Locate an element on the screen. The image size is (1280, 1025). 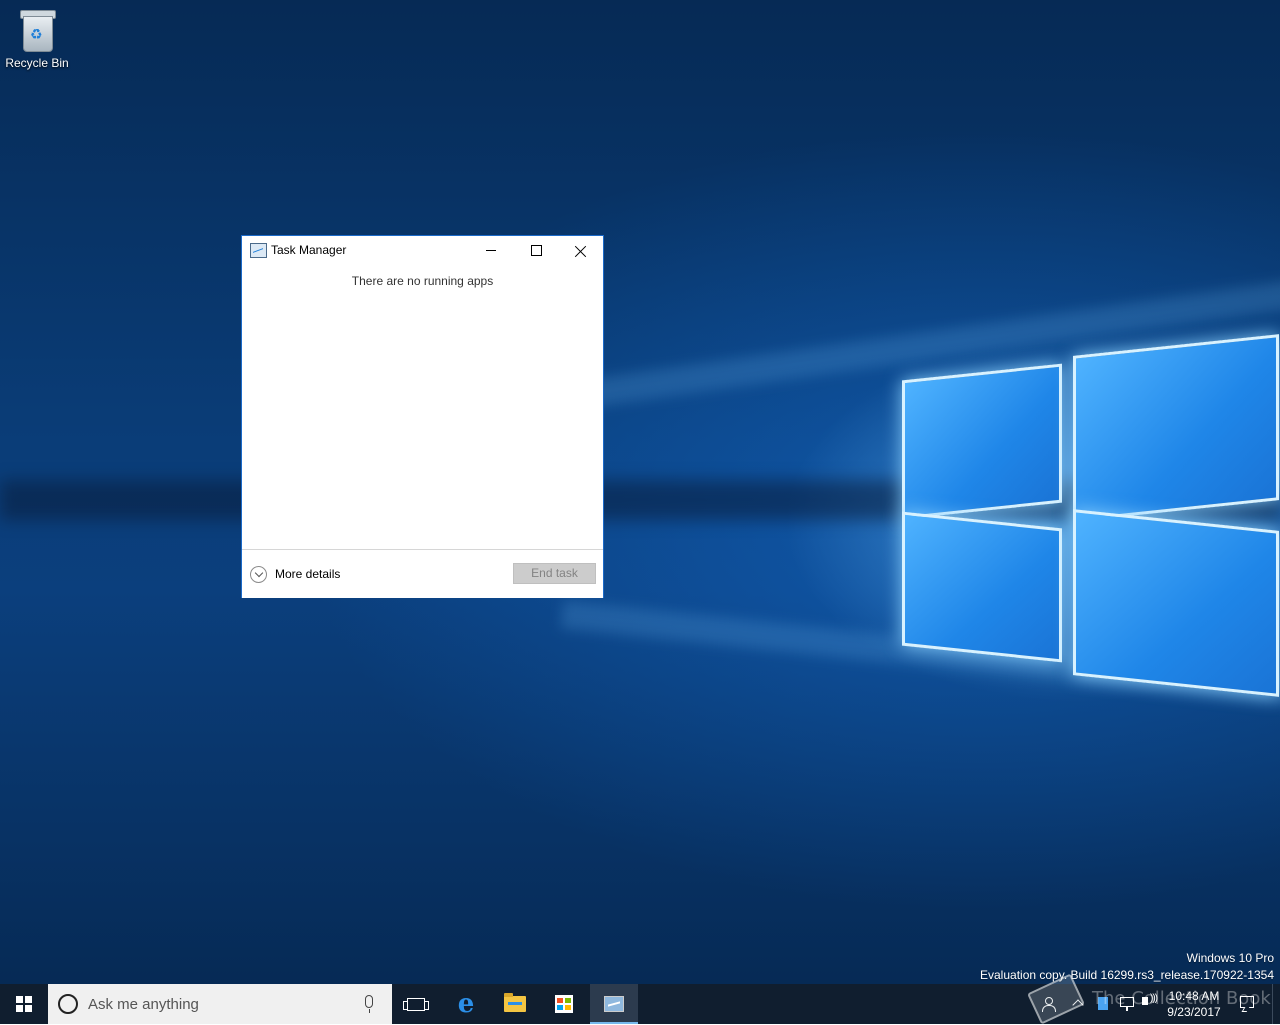
title-bar: Task Manager is located at coordinates (422, 250).